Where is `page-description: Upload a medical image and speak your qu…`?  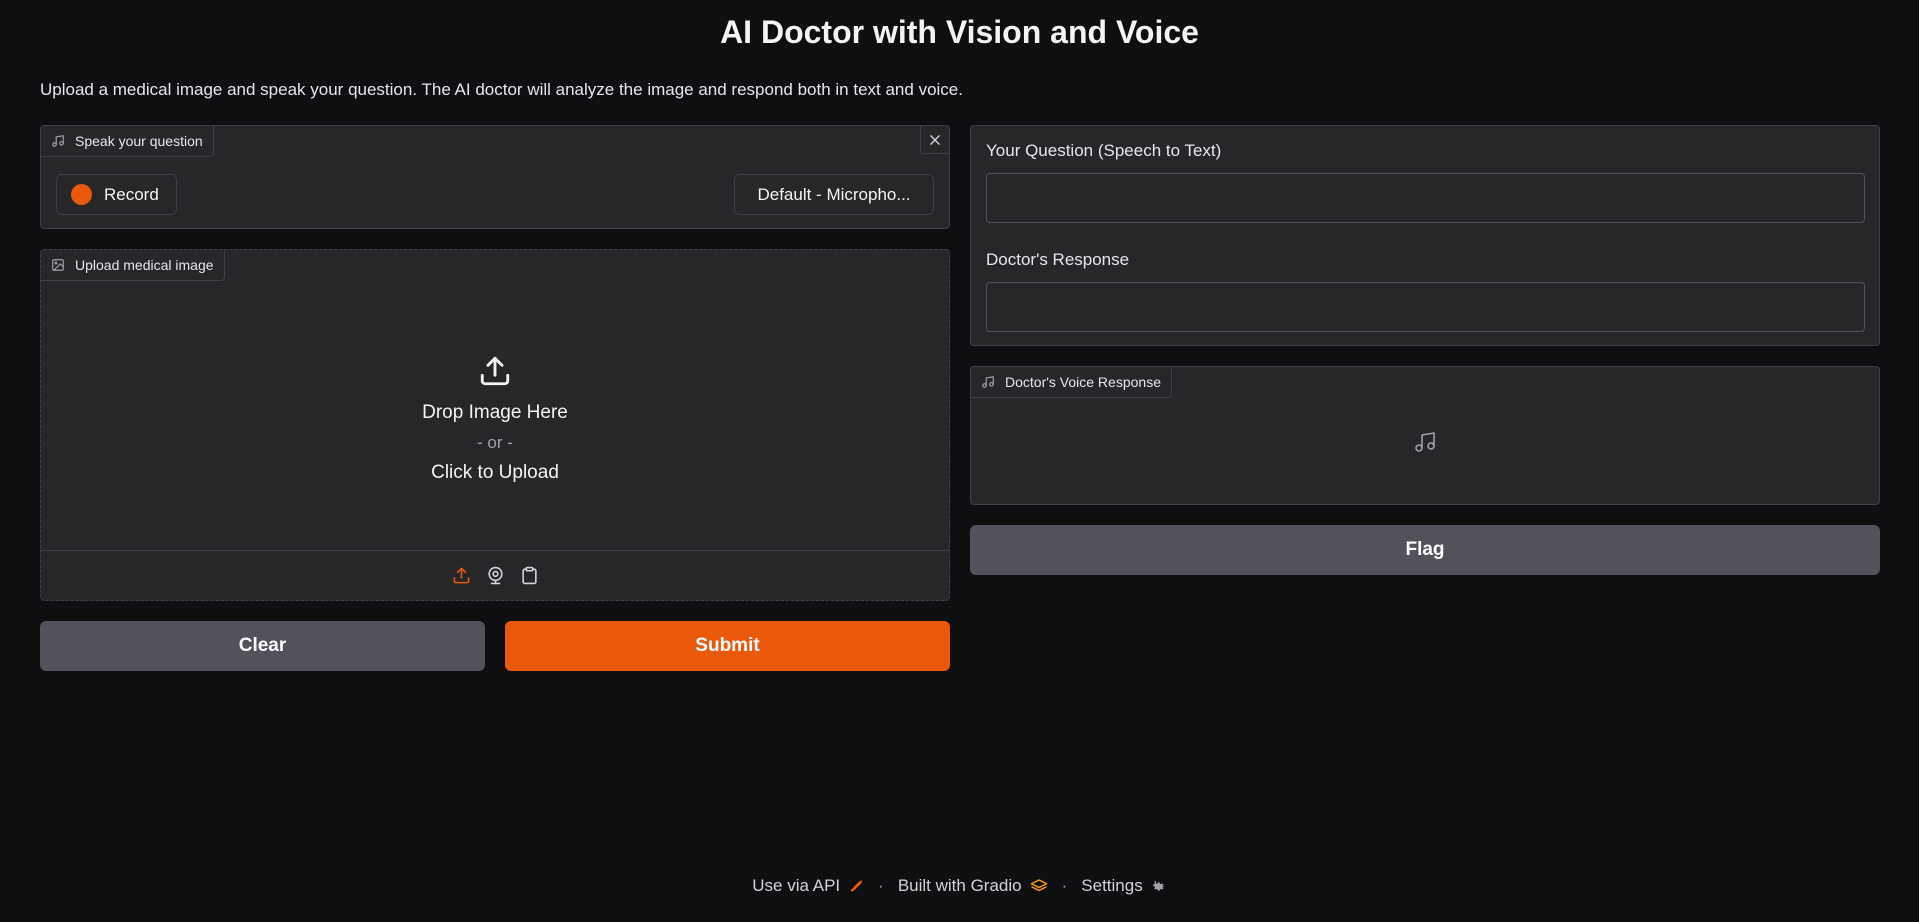 page-description: Upload a medical image and speak your qu… is located at coordinates (501, 89).